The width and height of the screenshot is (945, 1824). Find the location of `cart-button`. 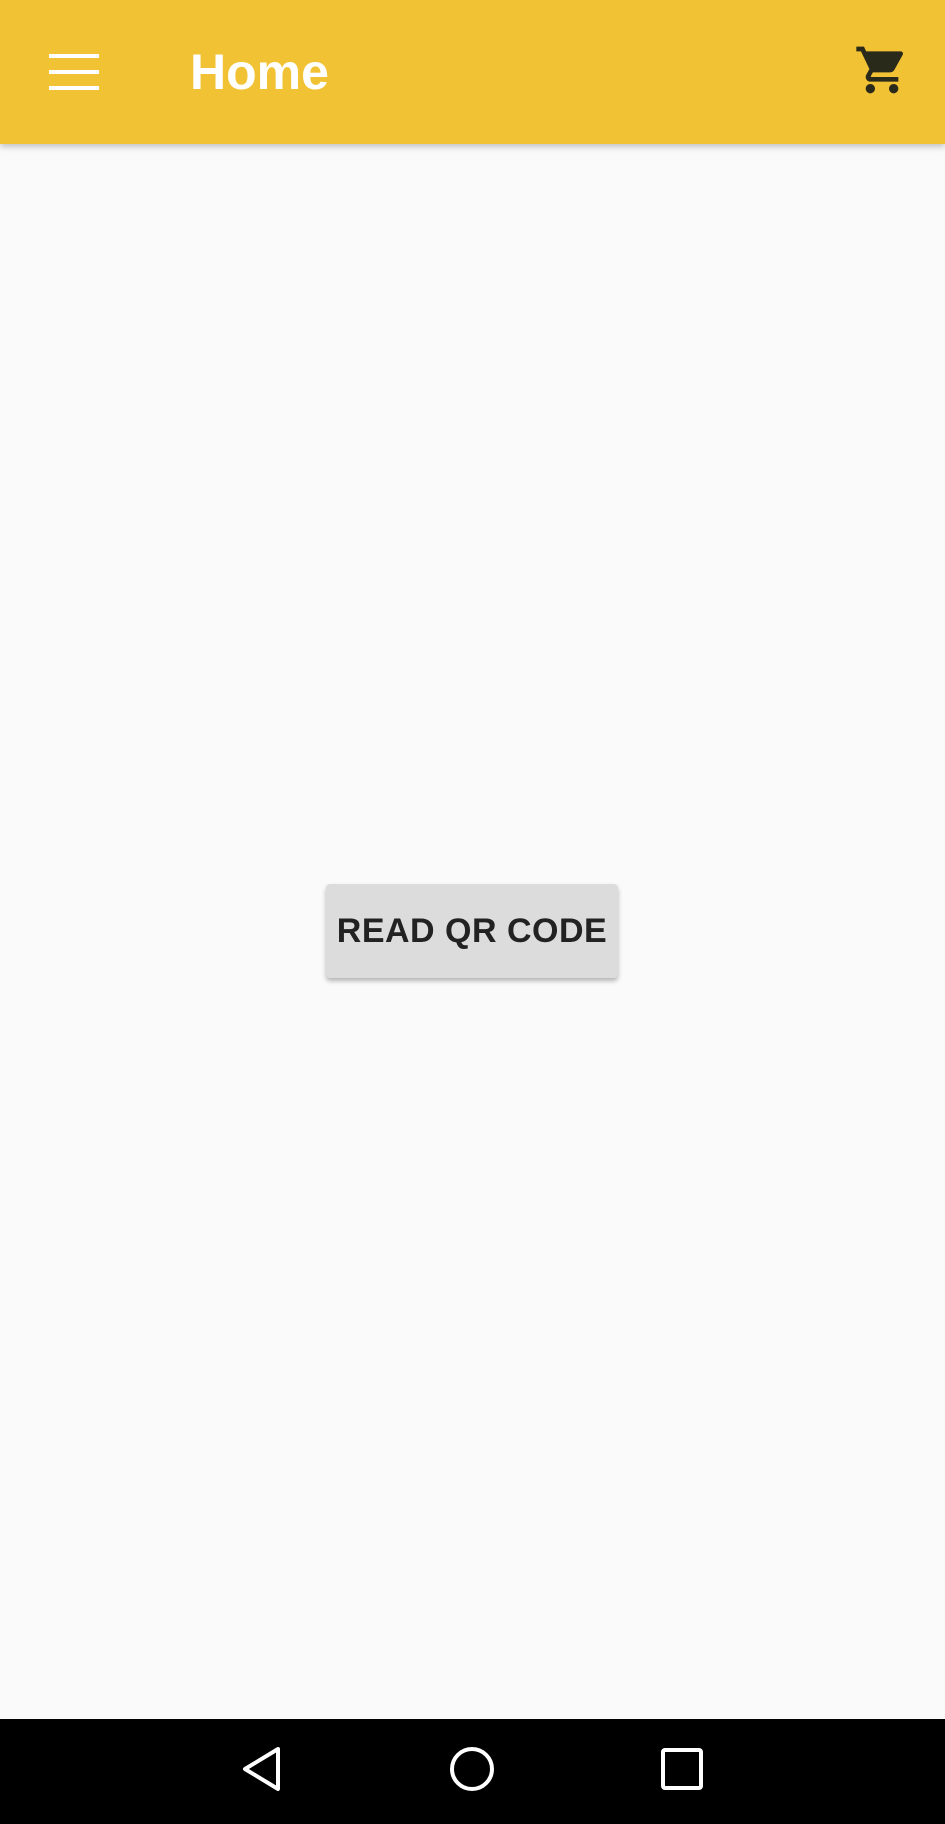

cart-button is located at coordinates (882, 72).